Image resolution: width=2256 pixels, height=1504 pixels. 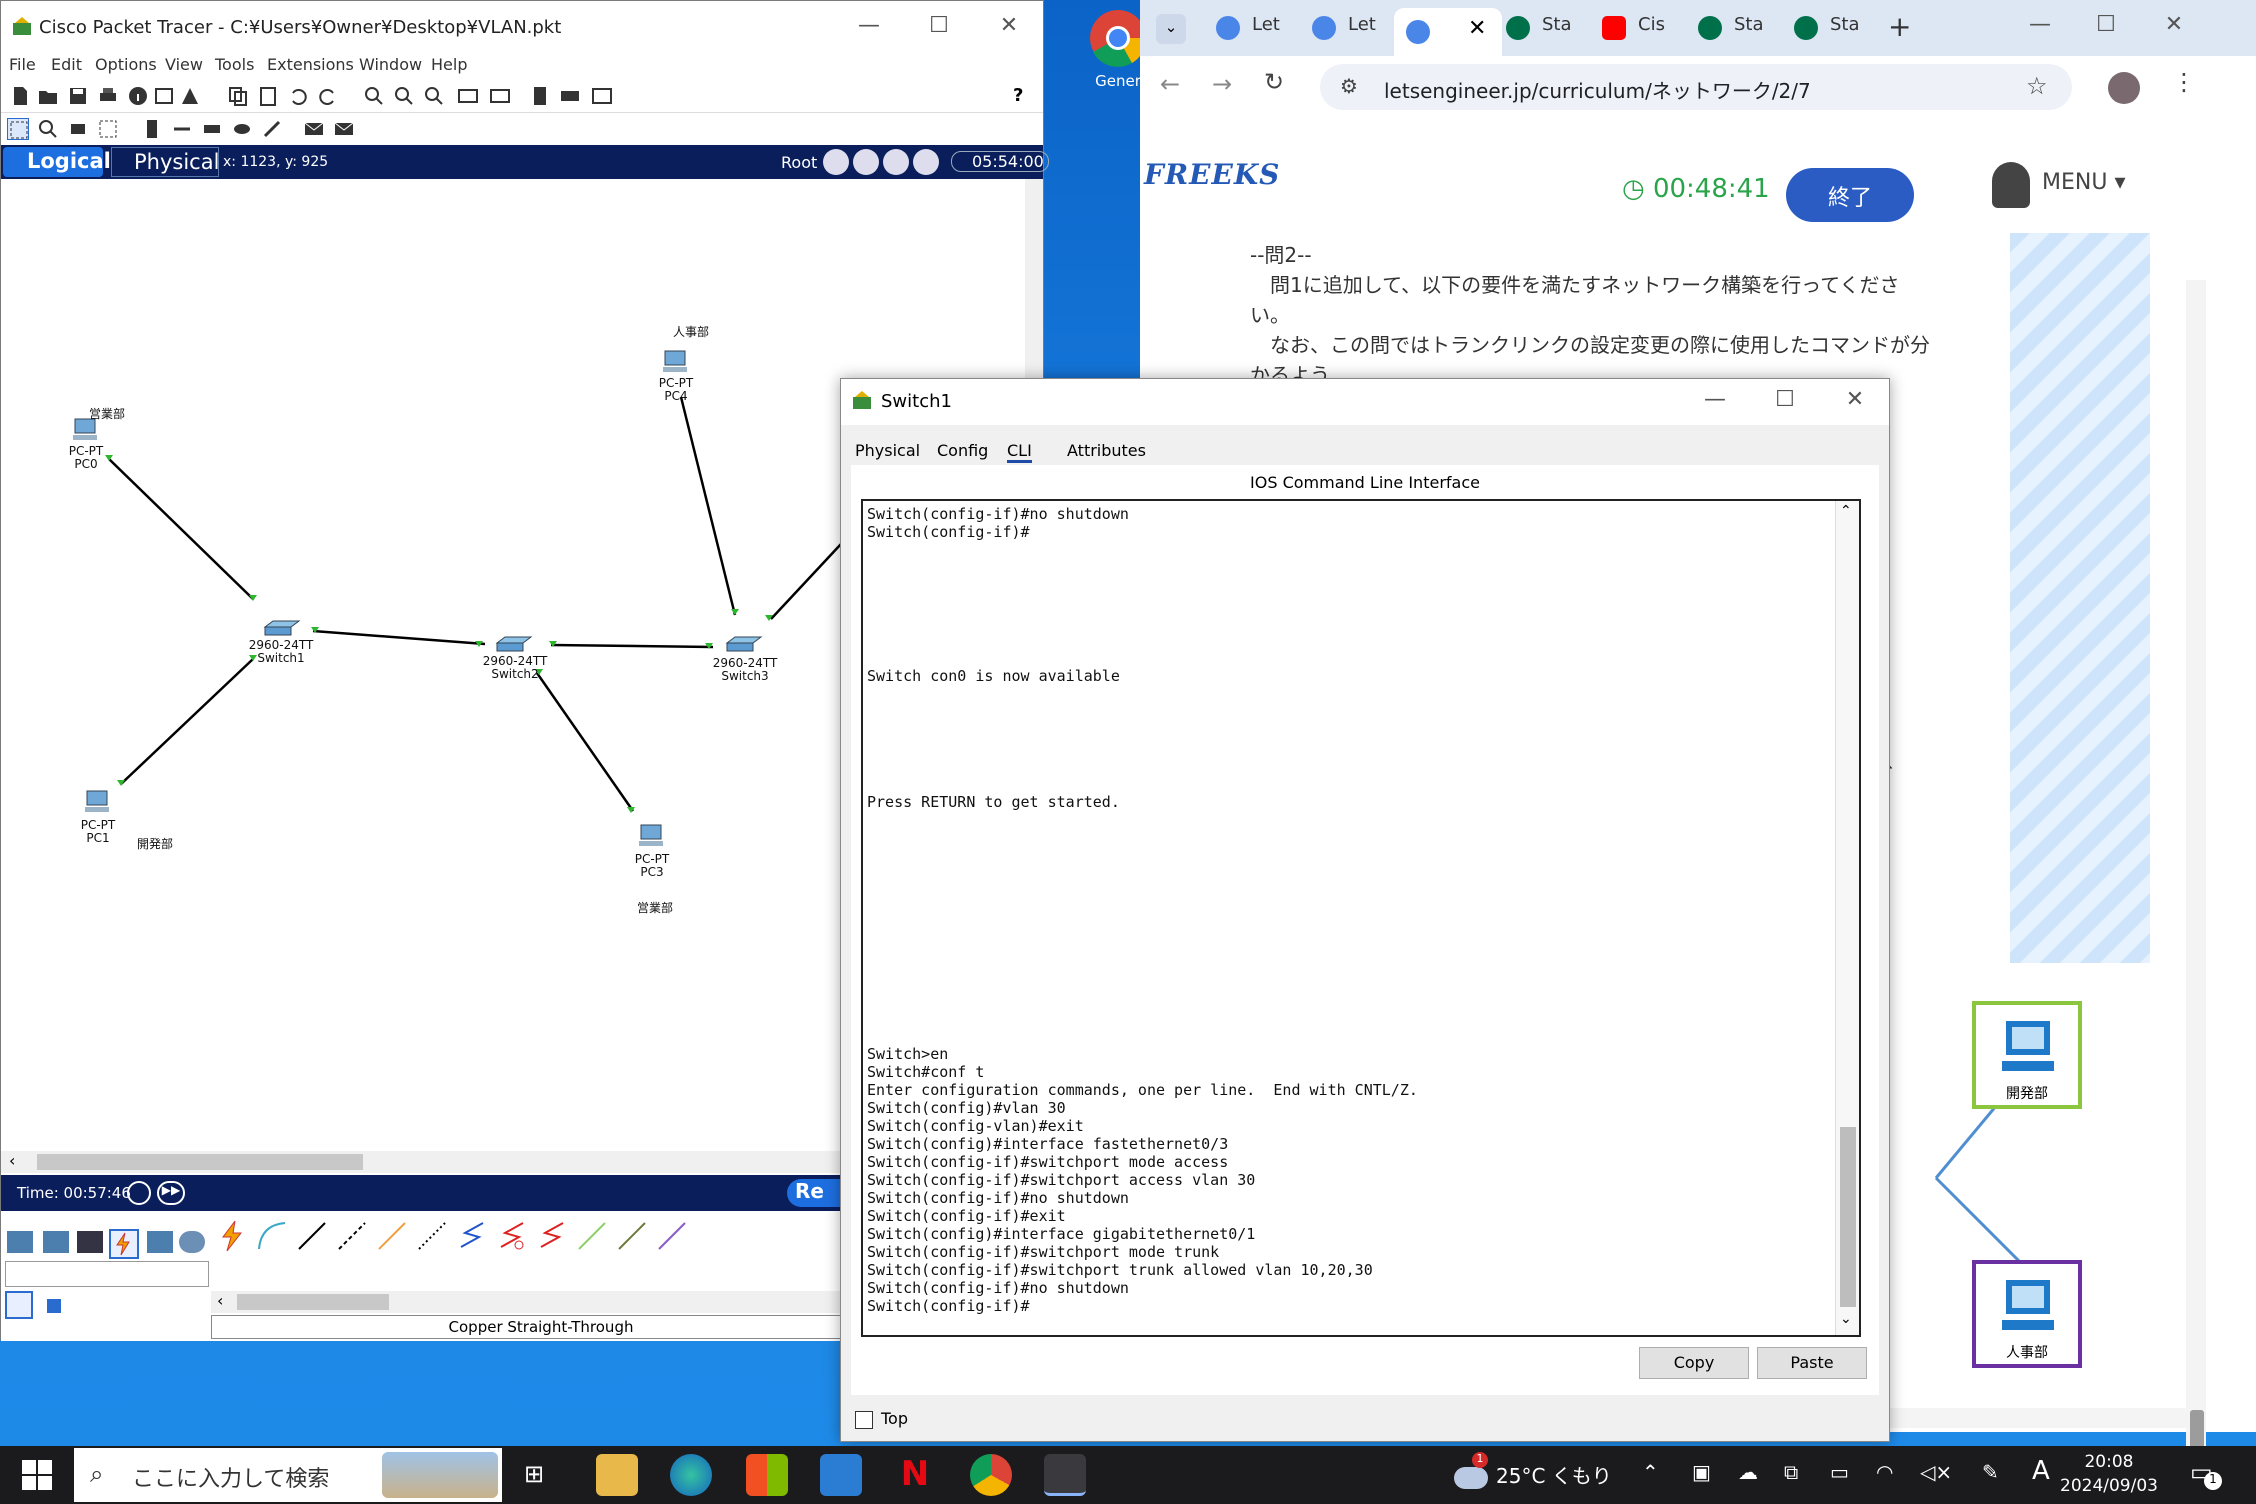 What do you see at coordinates (836, 162) in the screenshot?
I see `back-icon` at bounding box center [836, 162].